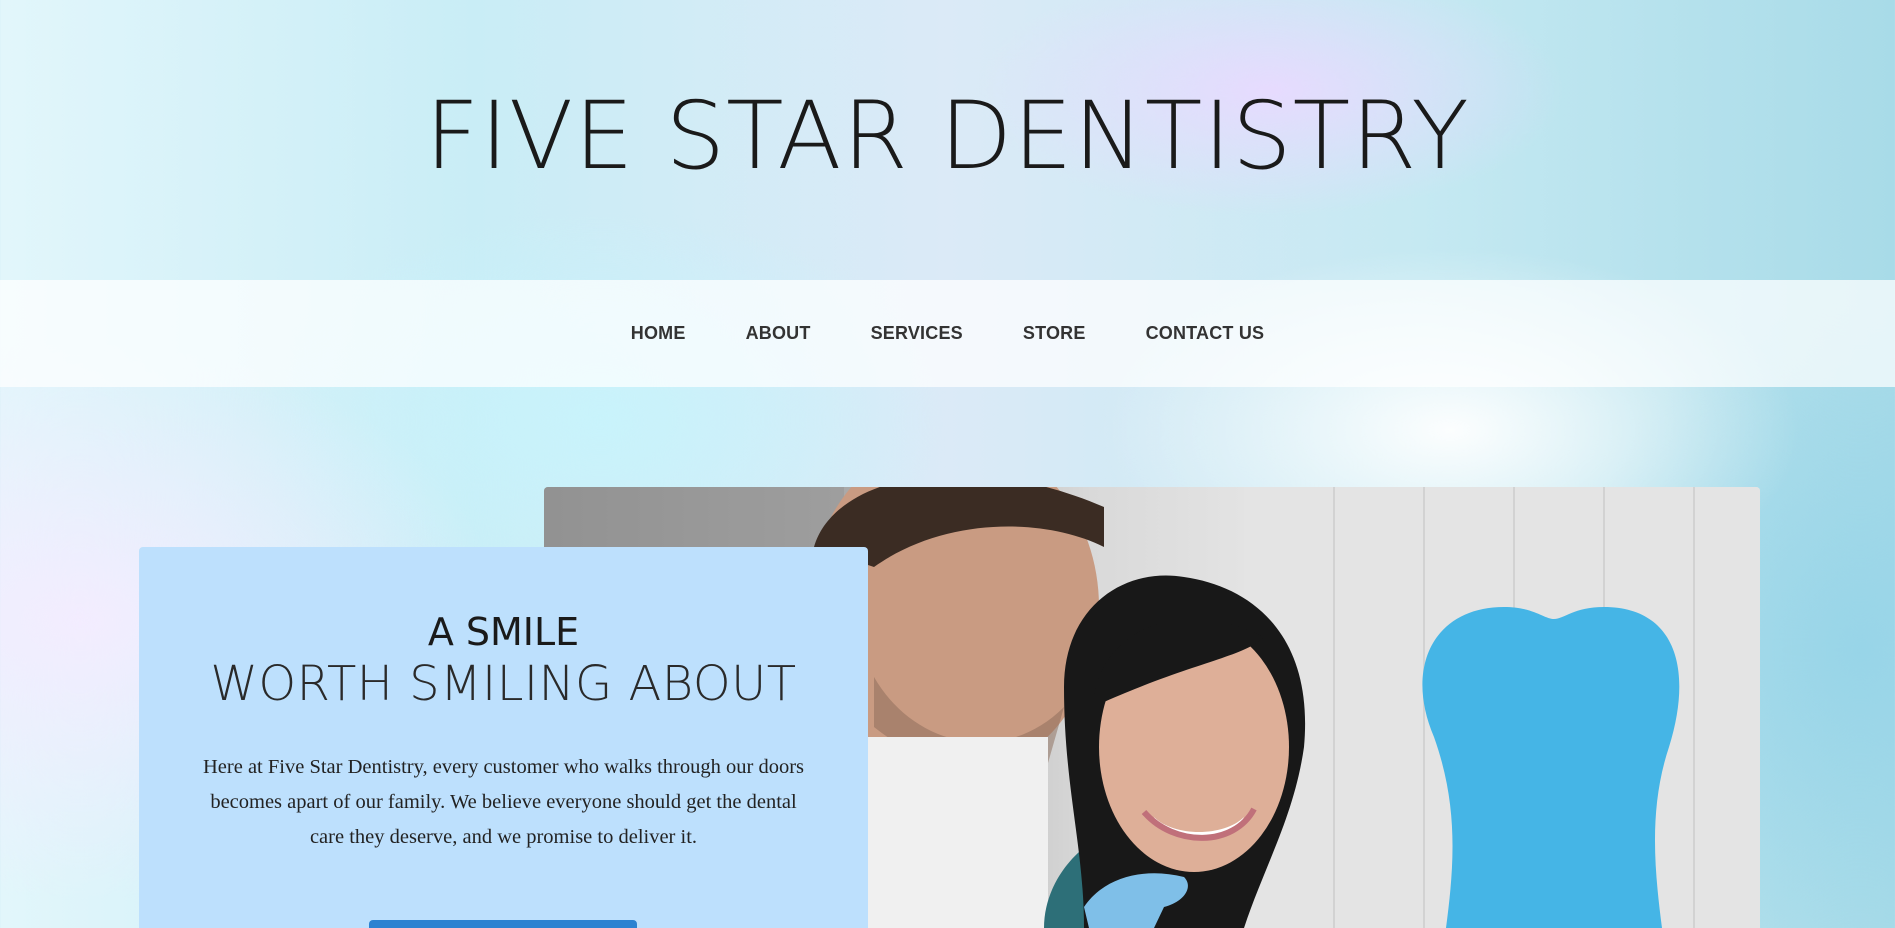 The width and height of the screenshot is (1895, 928). I want to click on nav-item-services: SERVICES, so click(917, 333).